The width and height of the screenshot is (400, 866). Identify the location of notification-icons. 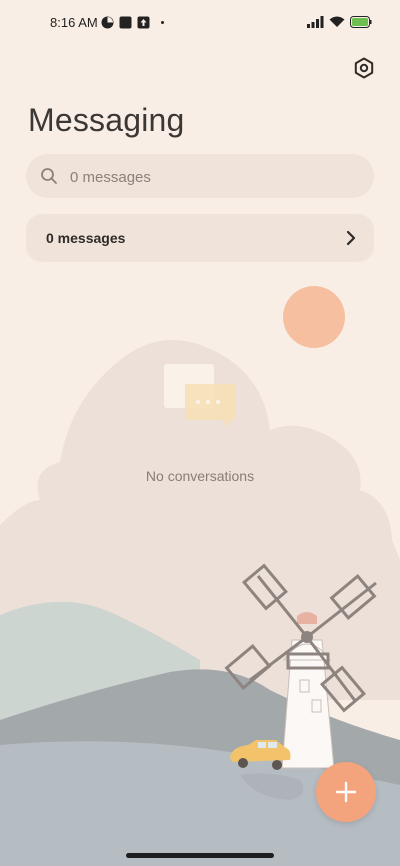
(132, 22).